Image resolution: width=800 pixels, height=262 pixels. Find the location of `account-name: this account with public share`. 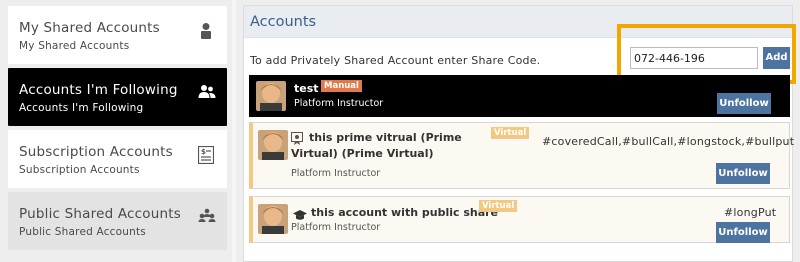

account-name: this account with public share is located at coordinates (405, 212).